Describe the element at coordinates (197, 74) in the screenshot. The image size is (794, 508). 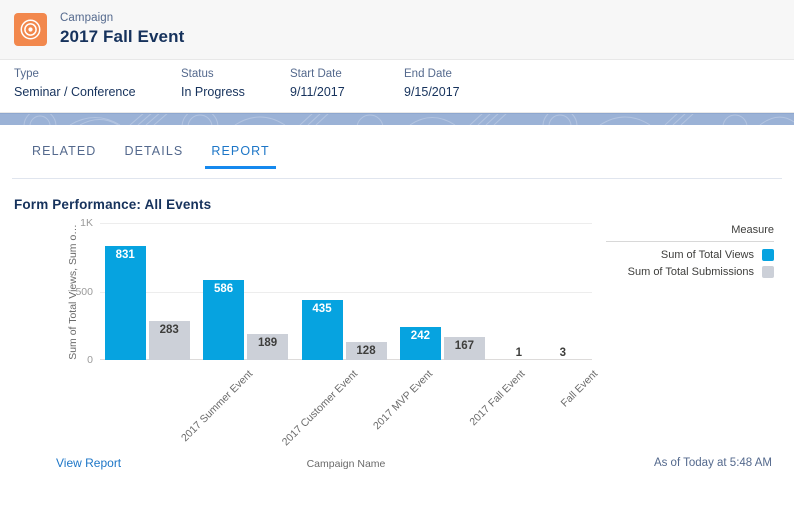
I see `detail-field-label: Status` at that location.